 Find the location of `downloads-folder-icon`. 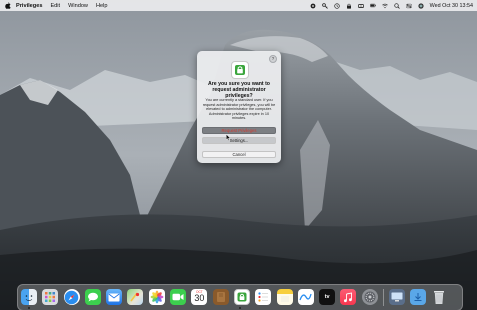

downloads-folder-icon is located at coordinates (417, 297).